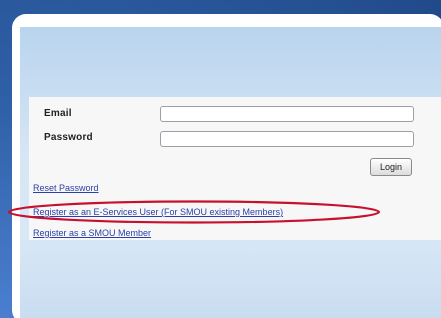 Image resolution: width=441 pixels, height=318 pixels. Describe the element at coordinates (287, 114) in the screenshot. I see `email-field` at that location.